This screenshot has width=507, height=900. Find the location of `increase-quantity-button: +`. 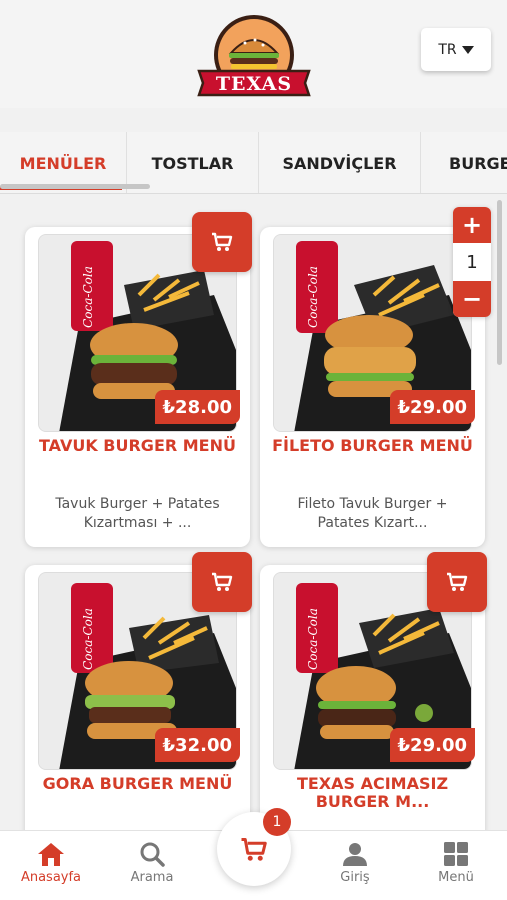

increase-quantity-button: + is located at coordinates (472, 225).